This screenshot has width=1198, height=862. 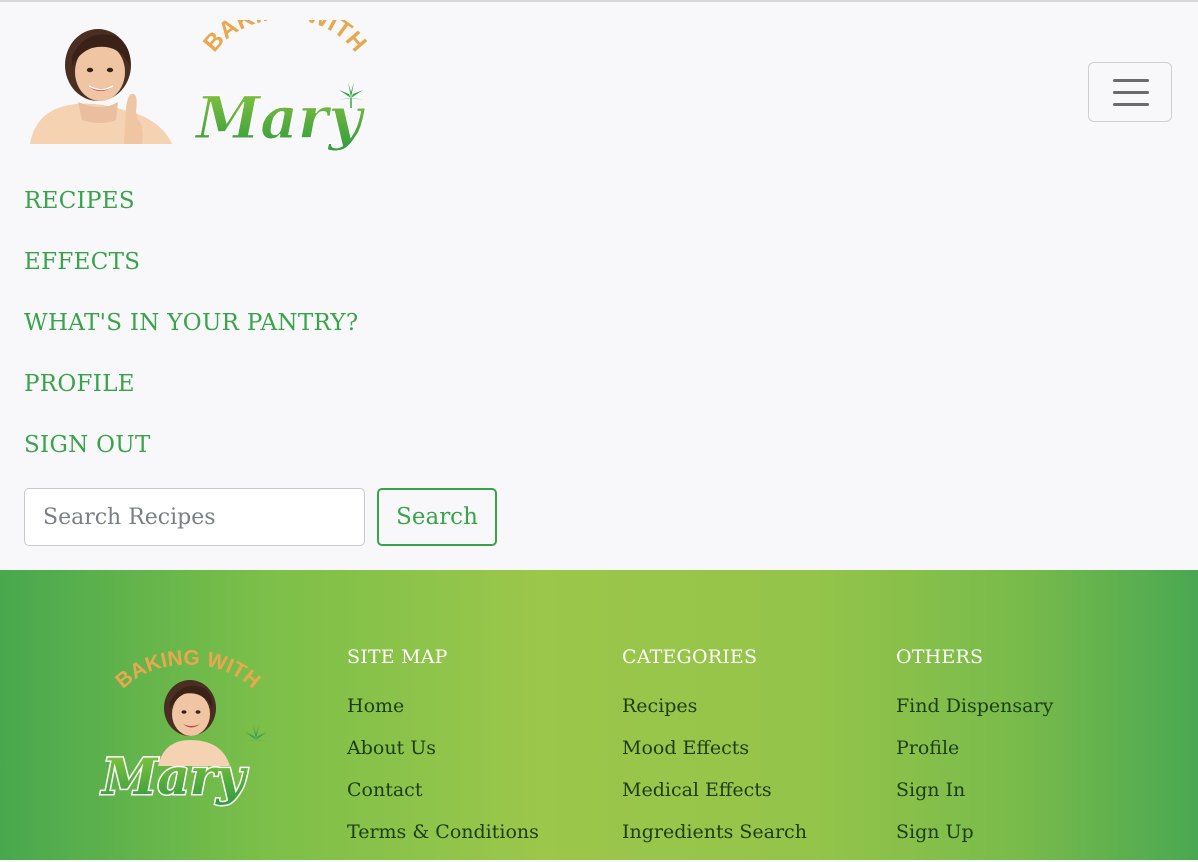 I want to click on footer-link-mood-effects: Mood Effects, so click(x=714, y=748).